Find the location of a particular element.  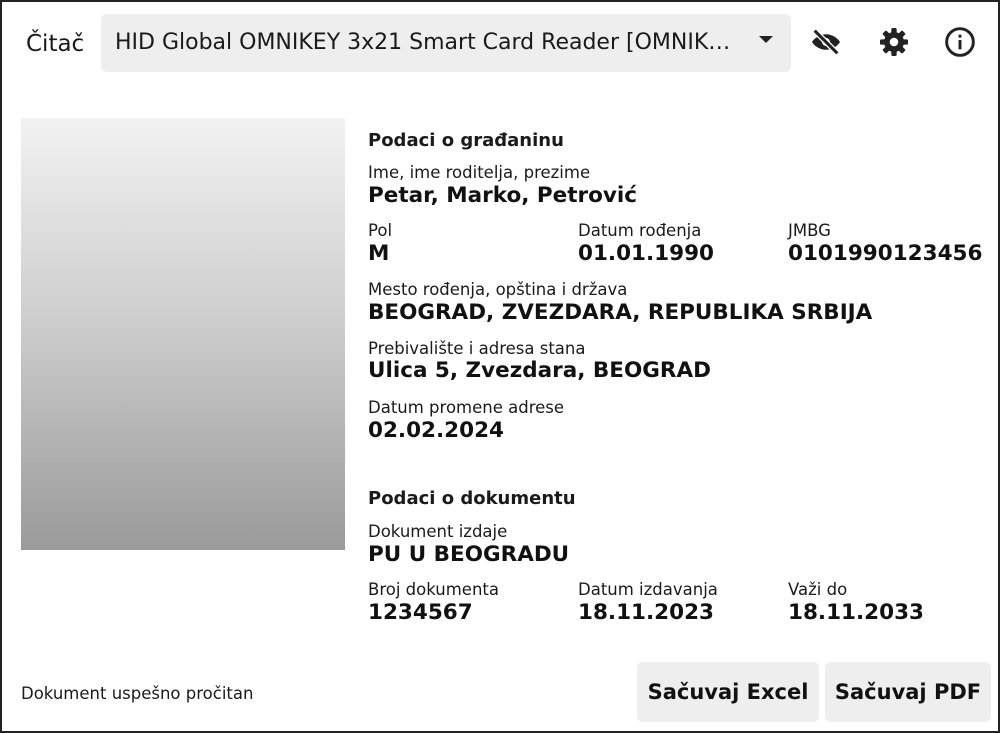

save-excel-button: Sačuvaj Excel is located at coordinates (728, 692).